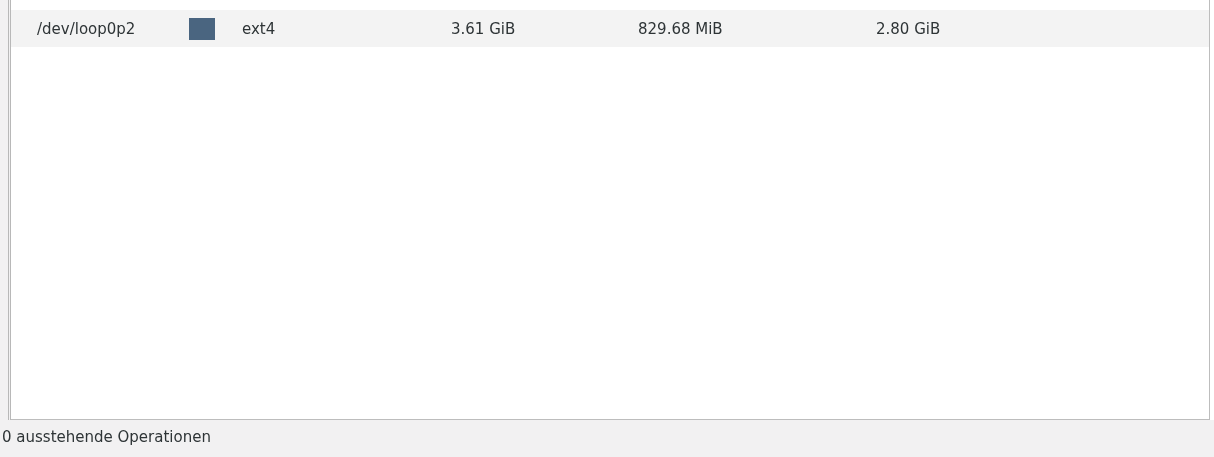  What do you see at coordinates (87, 28) in the screenshot?
I see `table-cell-text: /dev/loop0p2` at bounding box center [87, 28].